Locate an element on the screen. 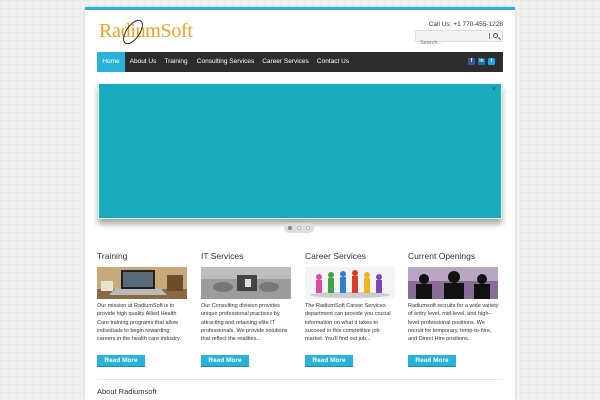  section-title: Current Openings is located at coordinates (442, 256).